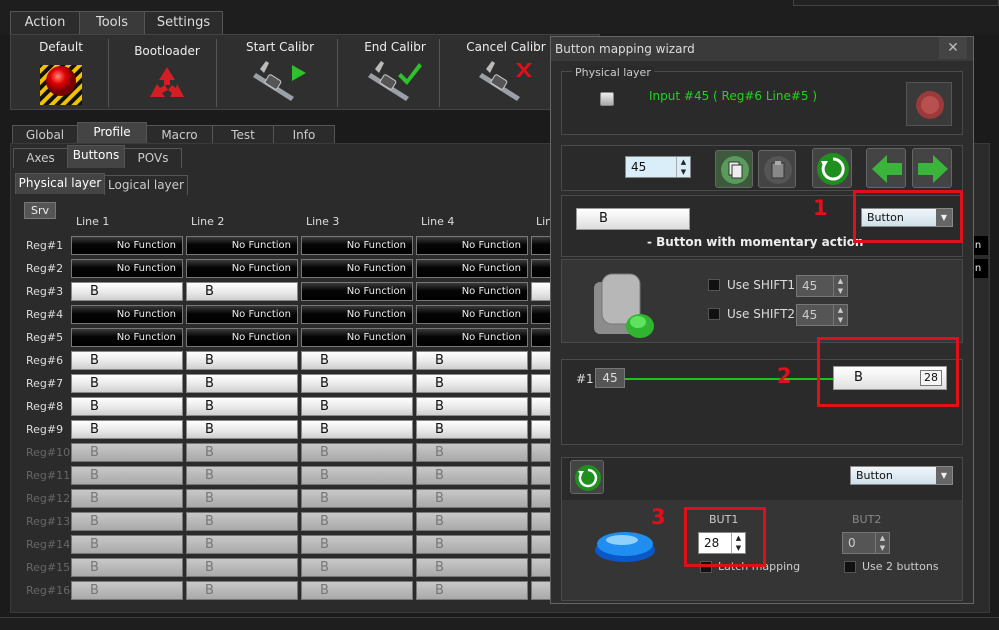 Image resolution: width=999 pixels, height=630 pixels. What do you see at coordinates (506, 72) in the screenshot?
I see `cancel-calibr-button: Cancel Calibr` at bounding box center [506, 72].